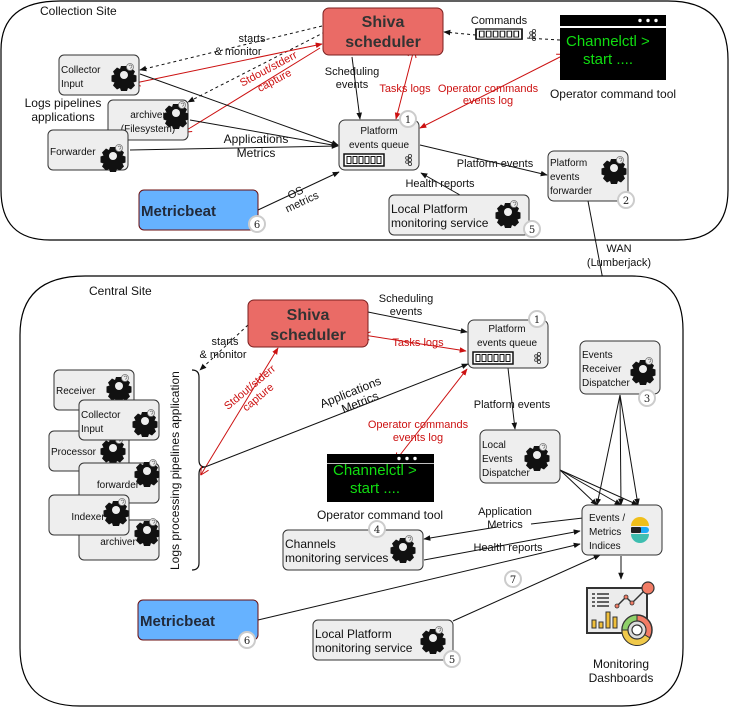  What do you see at coordinates (418, 343) in the screenshot?
I see `label-central-tasks-logs: Tasks logs` at bounding box center [418, 343].